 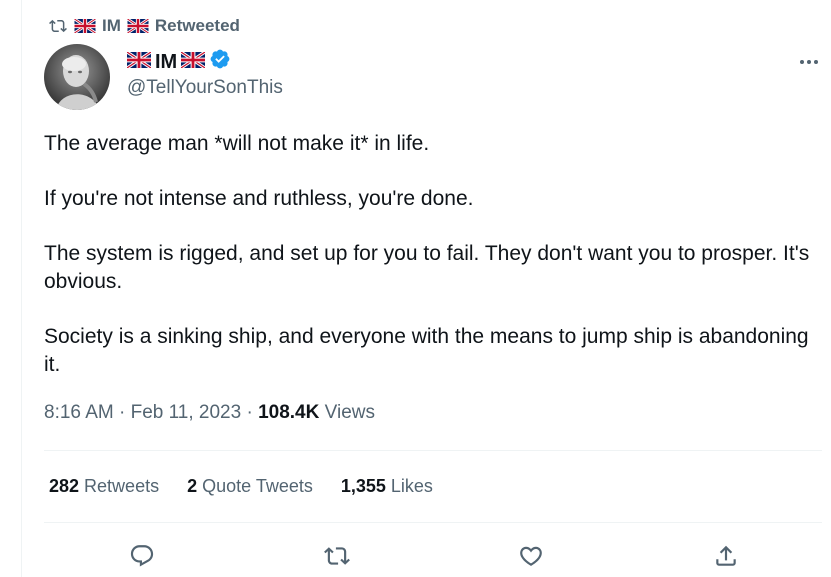 I want to click on likes-count: 1,355, so click(x=363, y=486).